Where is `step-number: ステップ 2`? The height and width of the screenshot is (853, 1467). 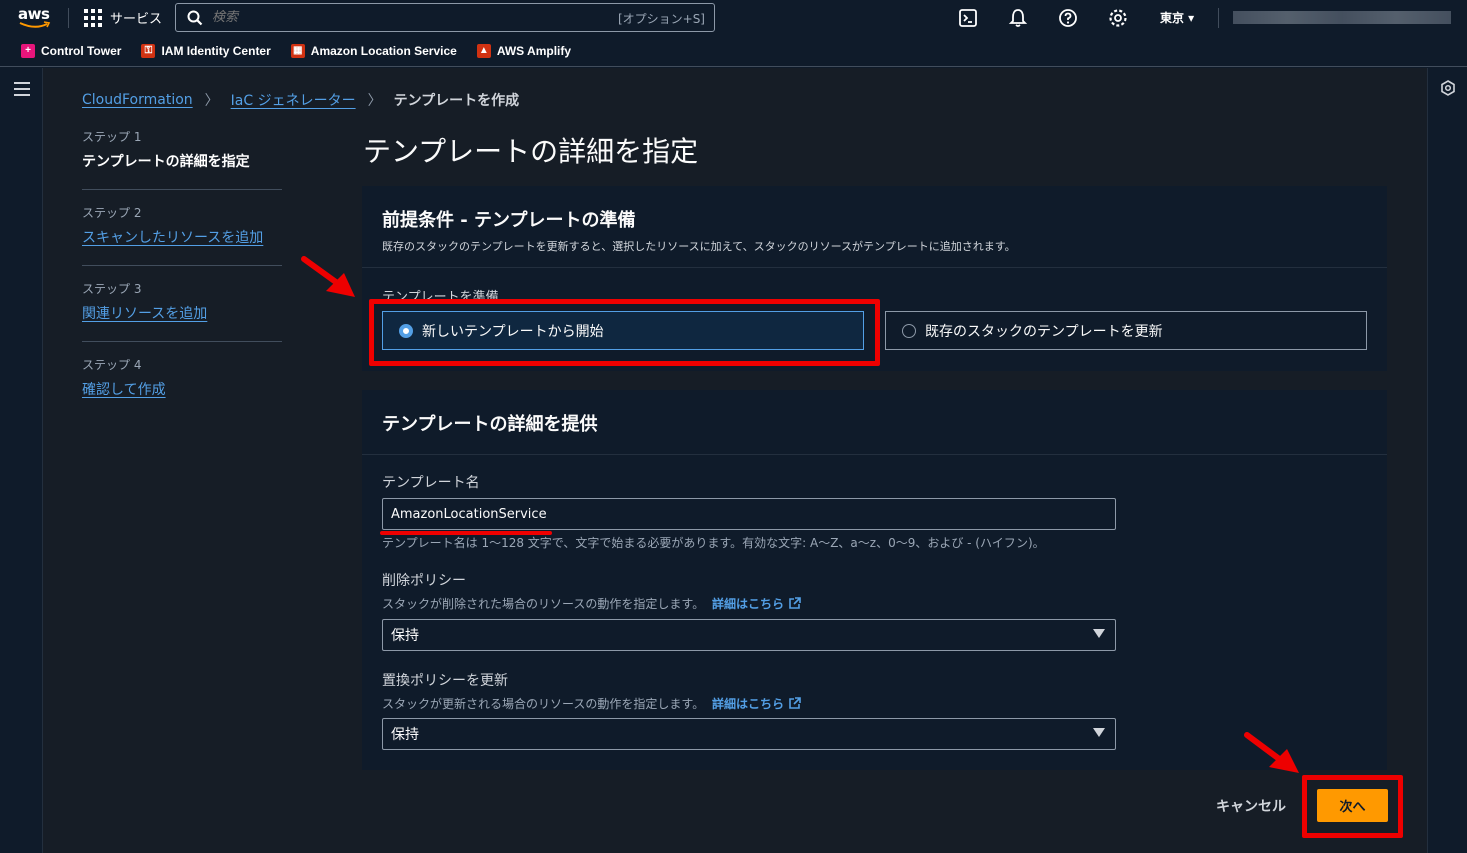 step-number: ステップ 2 is located at coordinates (112, 213).